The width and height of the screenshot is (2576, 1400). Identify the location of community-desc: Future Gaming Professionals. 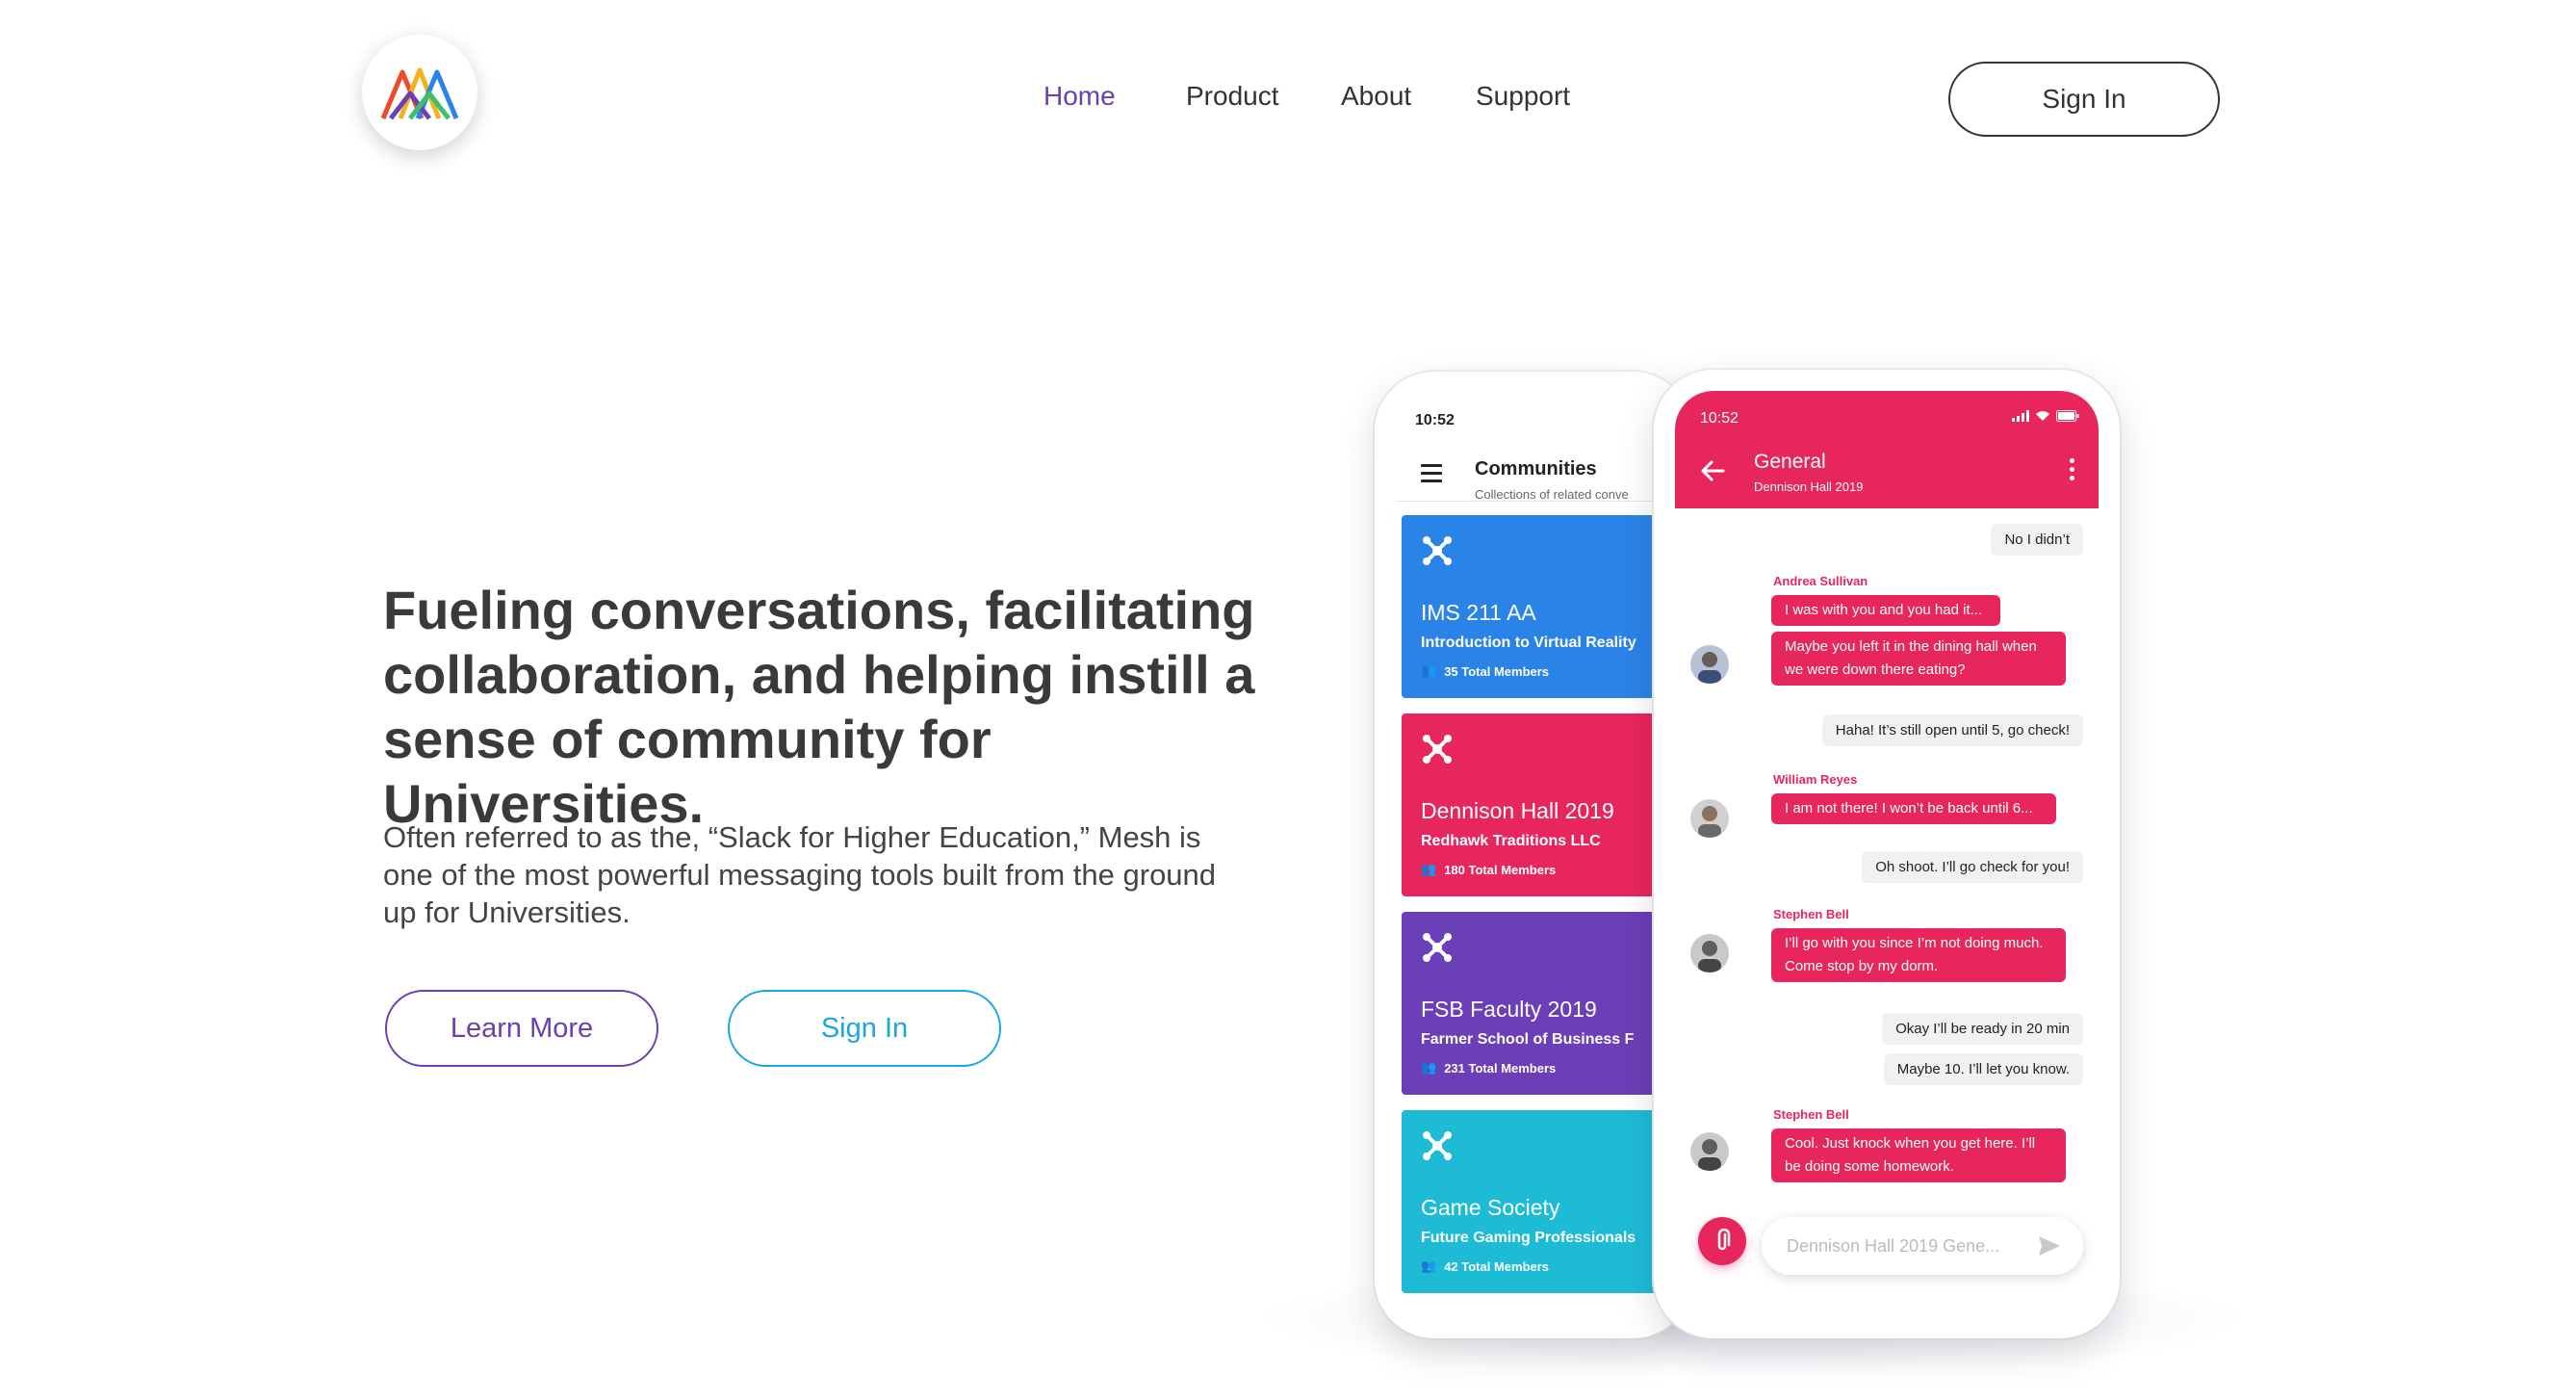
(1528, 1238).